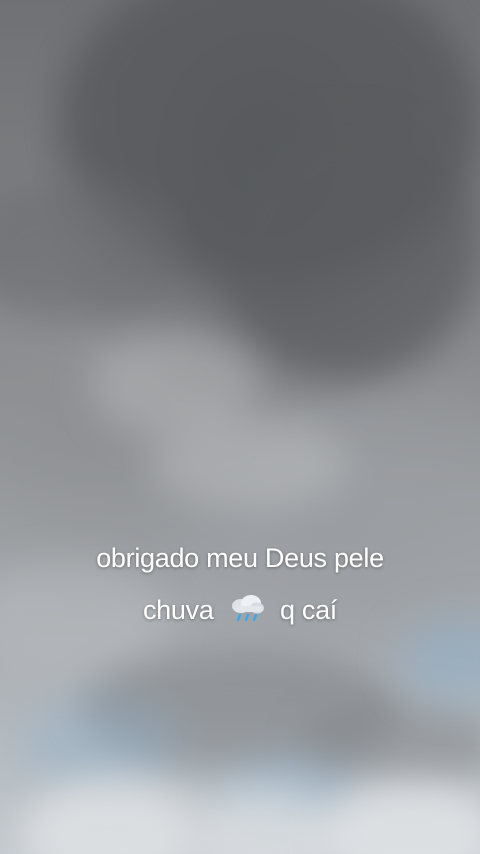  I want to click on caption-text-q-cai: q caí, so click(308, 610).